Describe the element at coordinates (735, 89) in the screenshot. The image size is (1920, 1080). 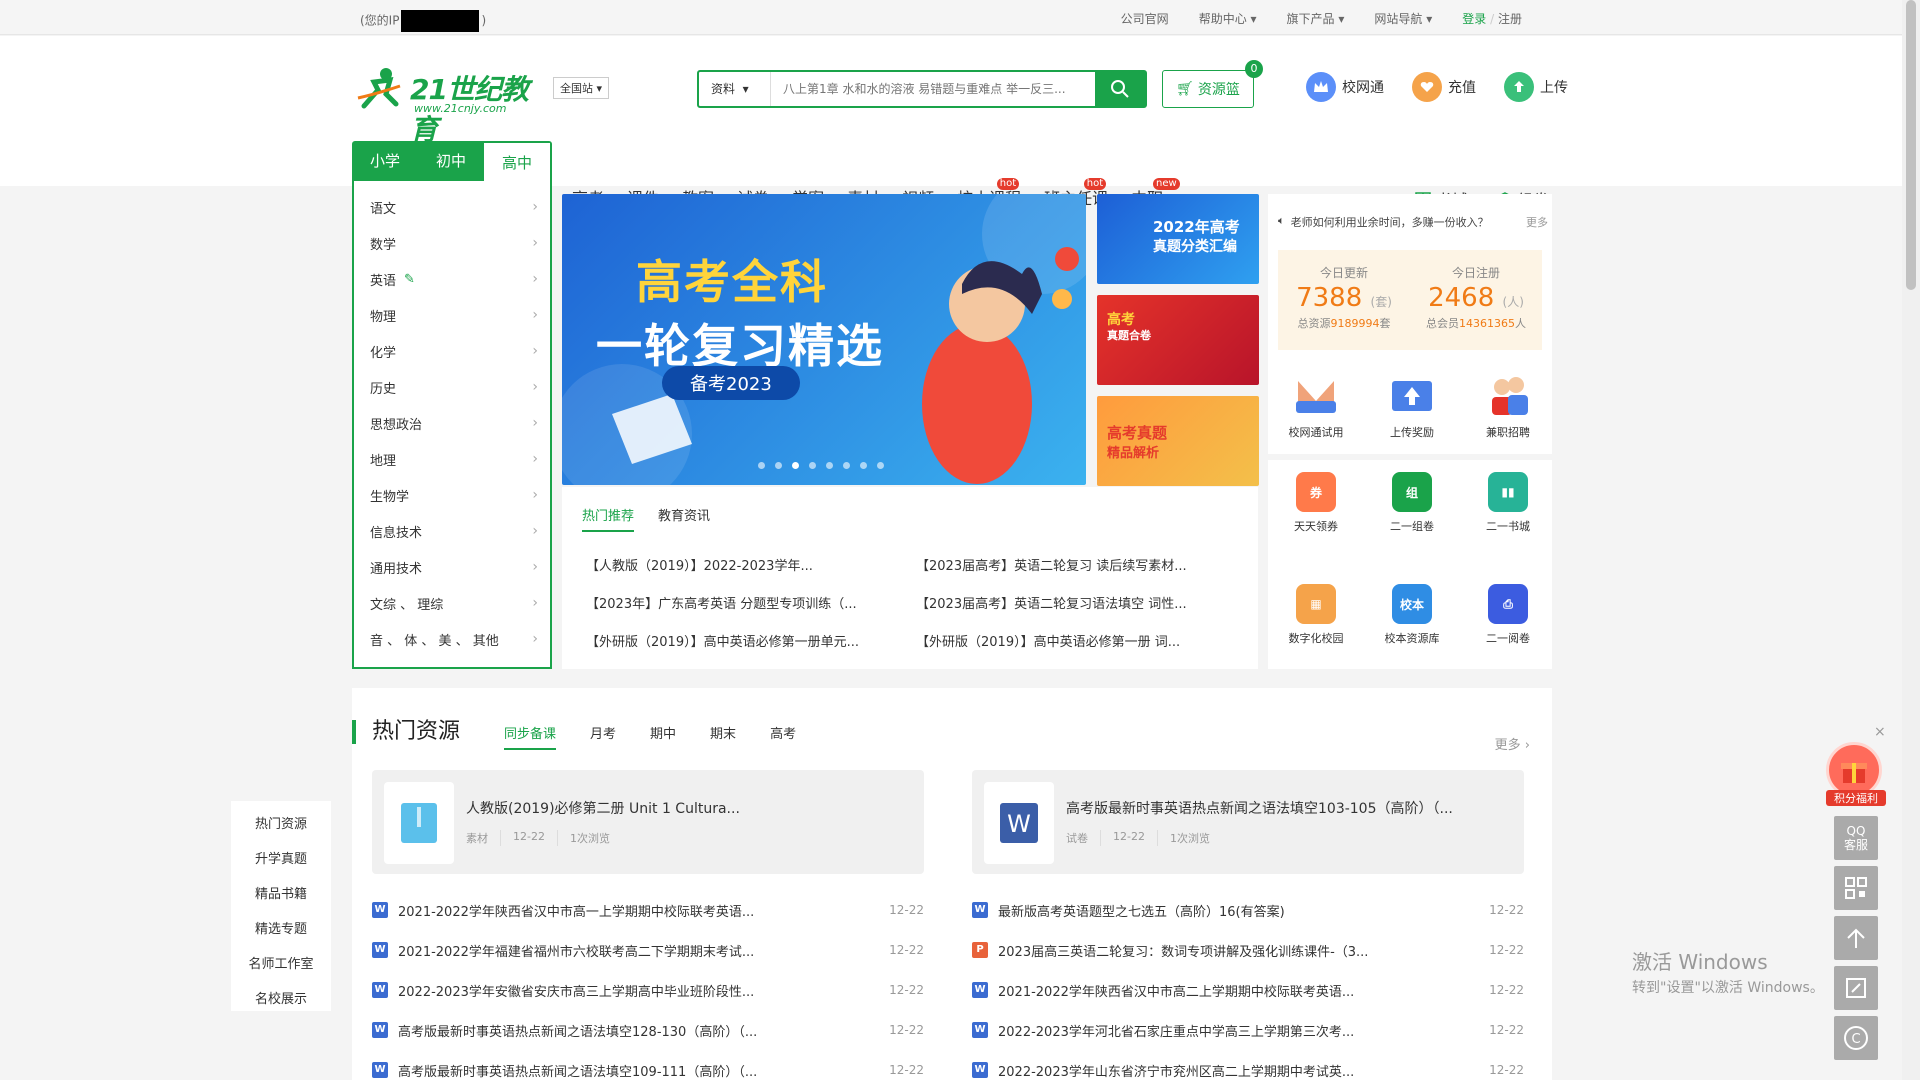
I see `search-type-select: 资料 ▾` at that location.